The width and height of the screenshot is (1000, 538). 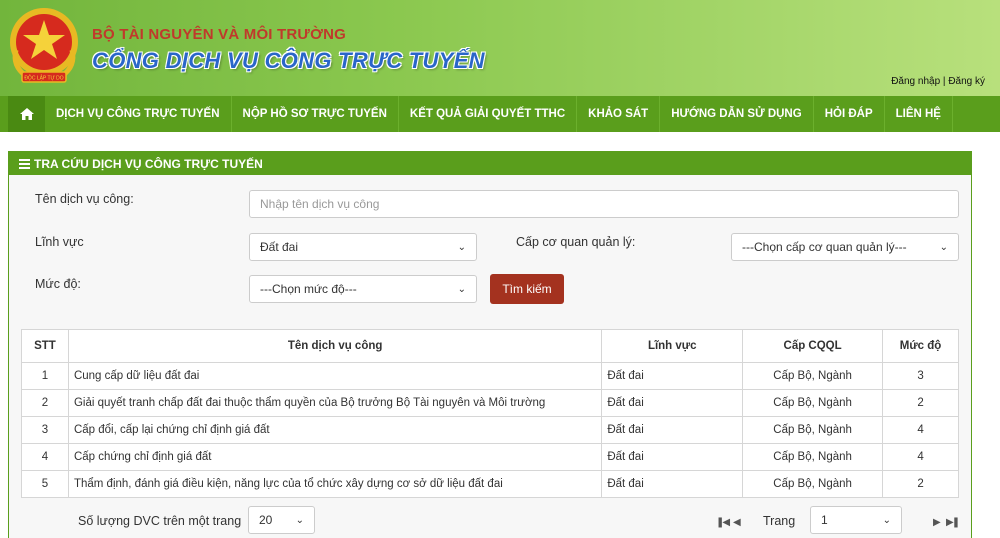 I want to click on col-header-service-name: Tên dịch vụ công, so click(x=335, y=346).